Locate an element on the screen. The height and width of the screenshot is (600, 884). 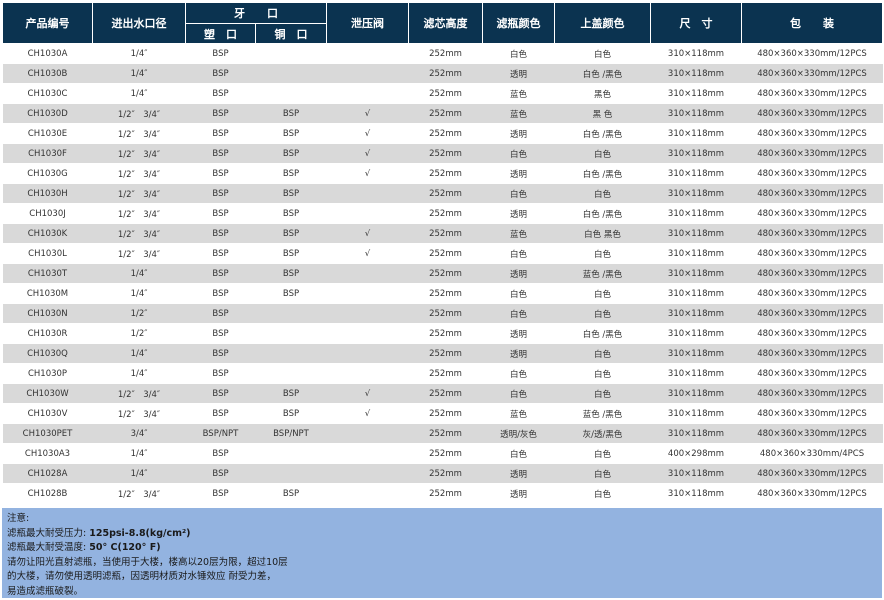
header-thread-copper: 铜 口 is located at coordinates (291, 33).